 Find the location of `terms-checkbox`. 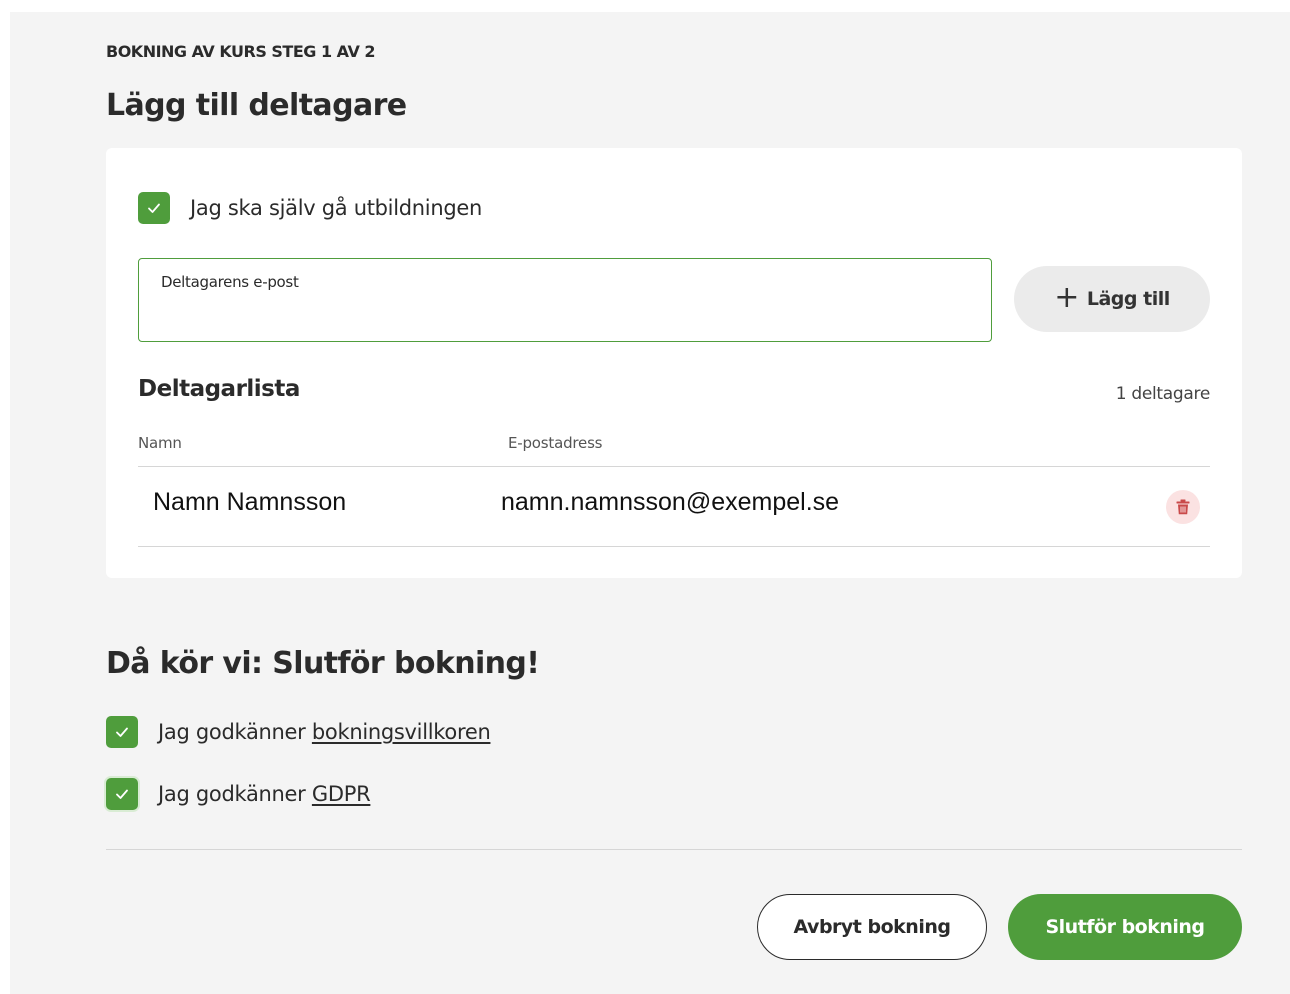

terms-checkbox is located at coordinates (122, 732).